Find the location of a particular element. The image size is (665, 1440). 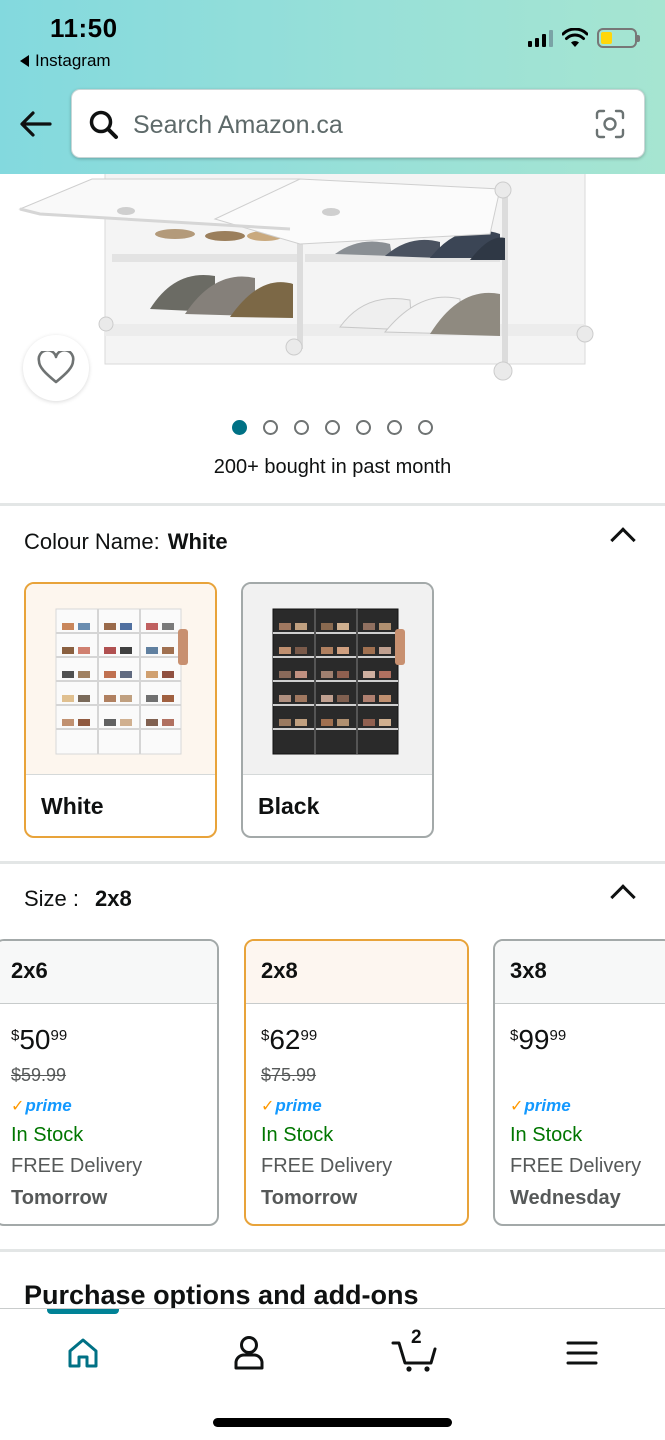

delivery-day: Wednesday is located at coordinates (565, 1198).